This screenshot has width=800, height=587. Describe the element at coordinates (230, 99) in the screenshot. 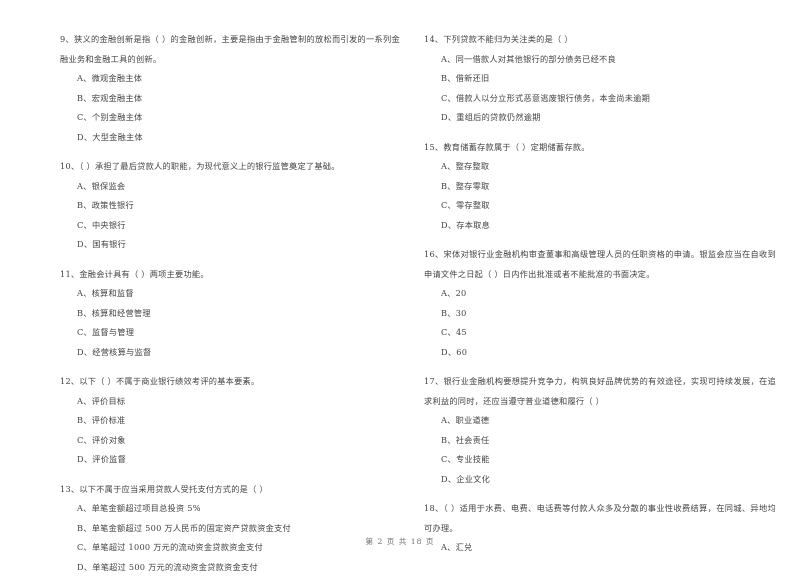

I see `option-b: B、宏观金融主体` at that location.